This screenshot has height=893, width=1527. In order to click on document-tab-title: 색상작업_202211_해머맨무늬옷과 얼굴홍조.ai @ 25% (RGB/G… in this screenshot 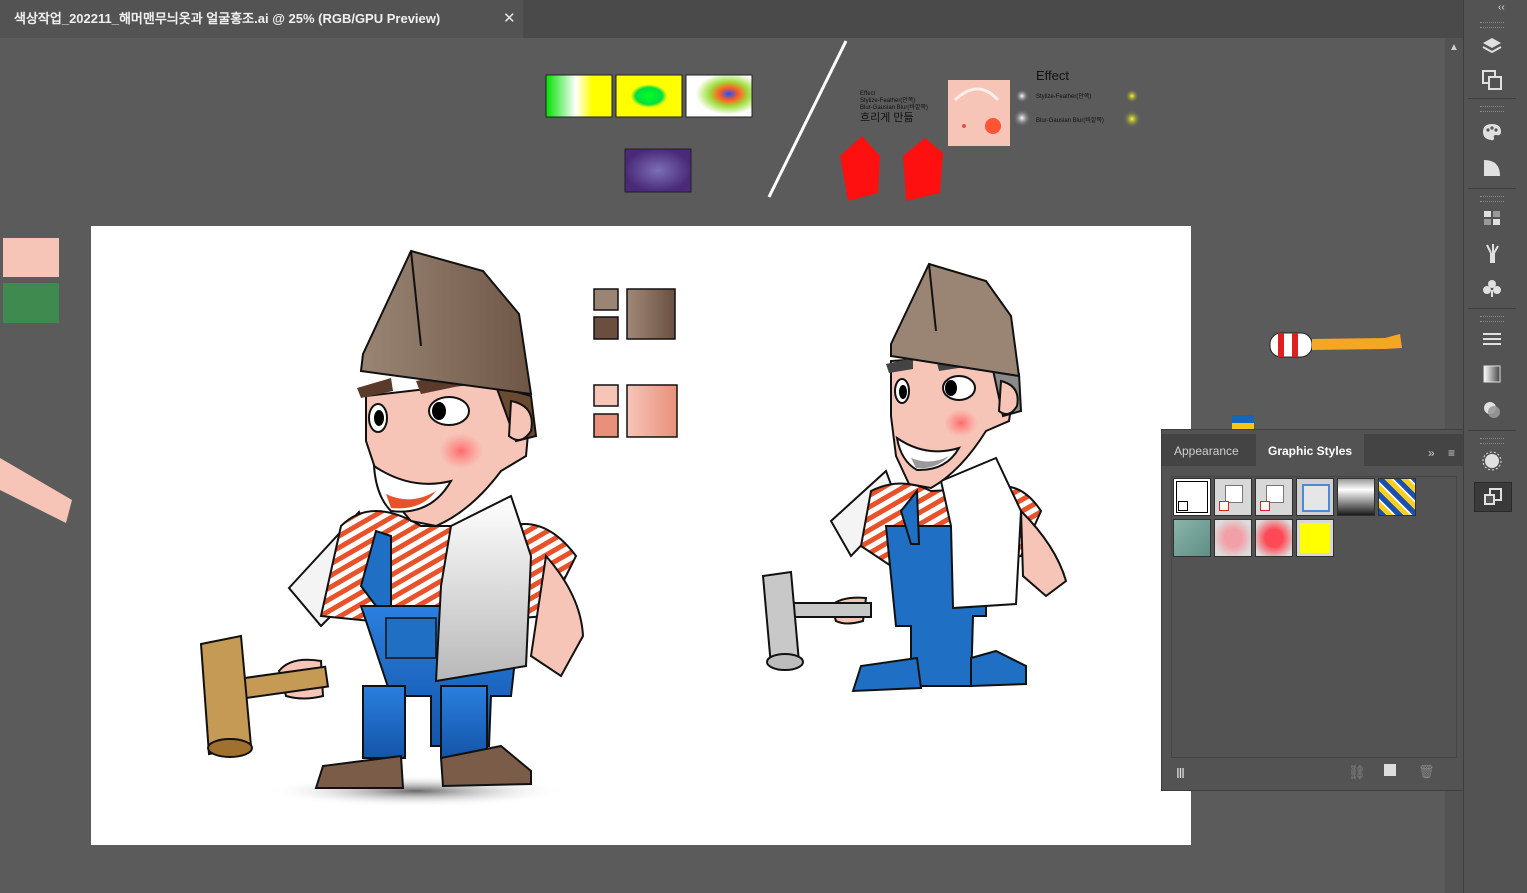, I will do `click(227, 18)`.